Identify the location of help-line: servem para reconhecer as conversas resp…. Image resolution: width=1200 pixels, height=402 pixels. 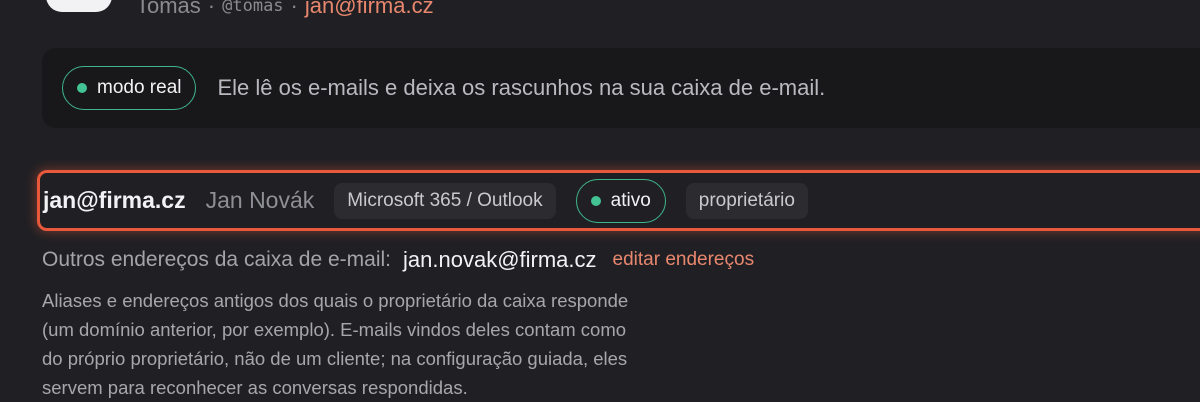
(255, 387).